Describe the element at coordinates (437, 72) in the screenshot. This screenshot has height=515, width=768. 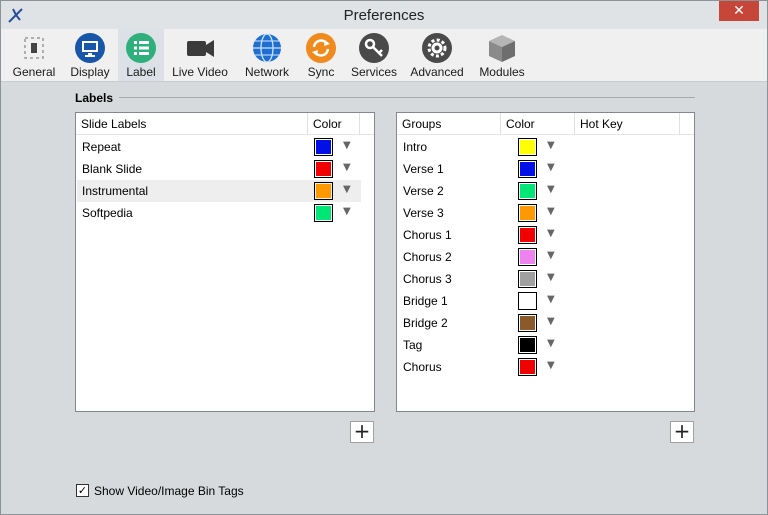
I see `tab-label: Advanced` at that location.